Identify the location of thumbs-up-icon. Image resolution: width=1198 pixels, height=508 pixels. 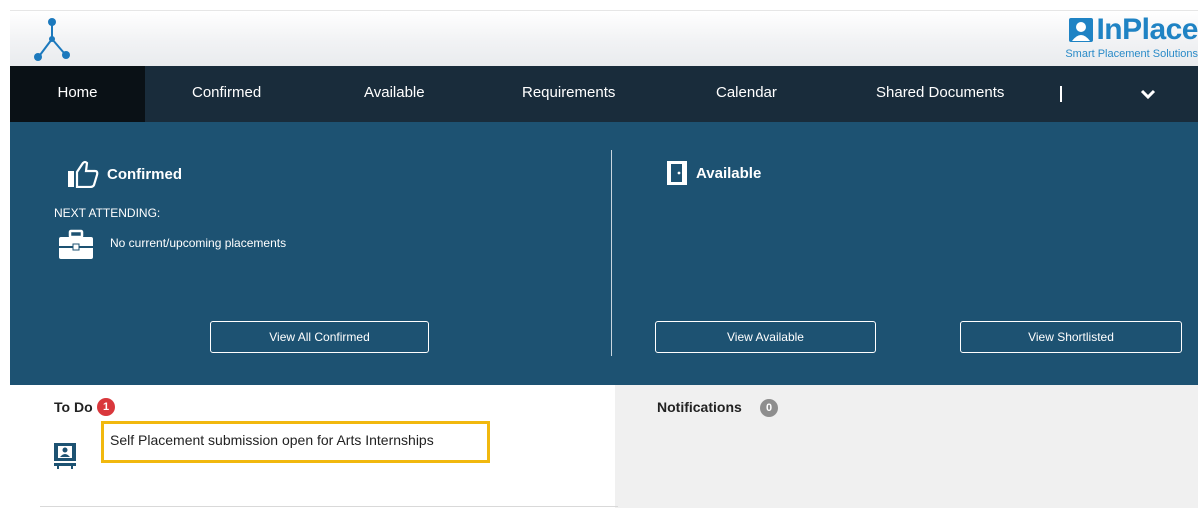
(83, 174).